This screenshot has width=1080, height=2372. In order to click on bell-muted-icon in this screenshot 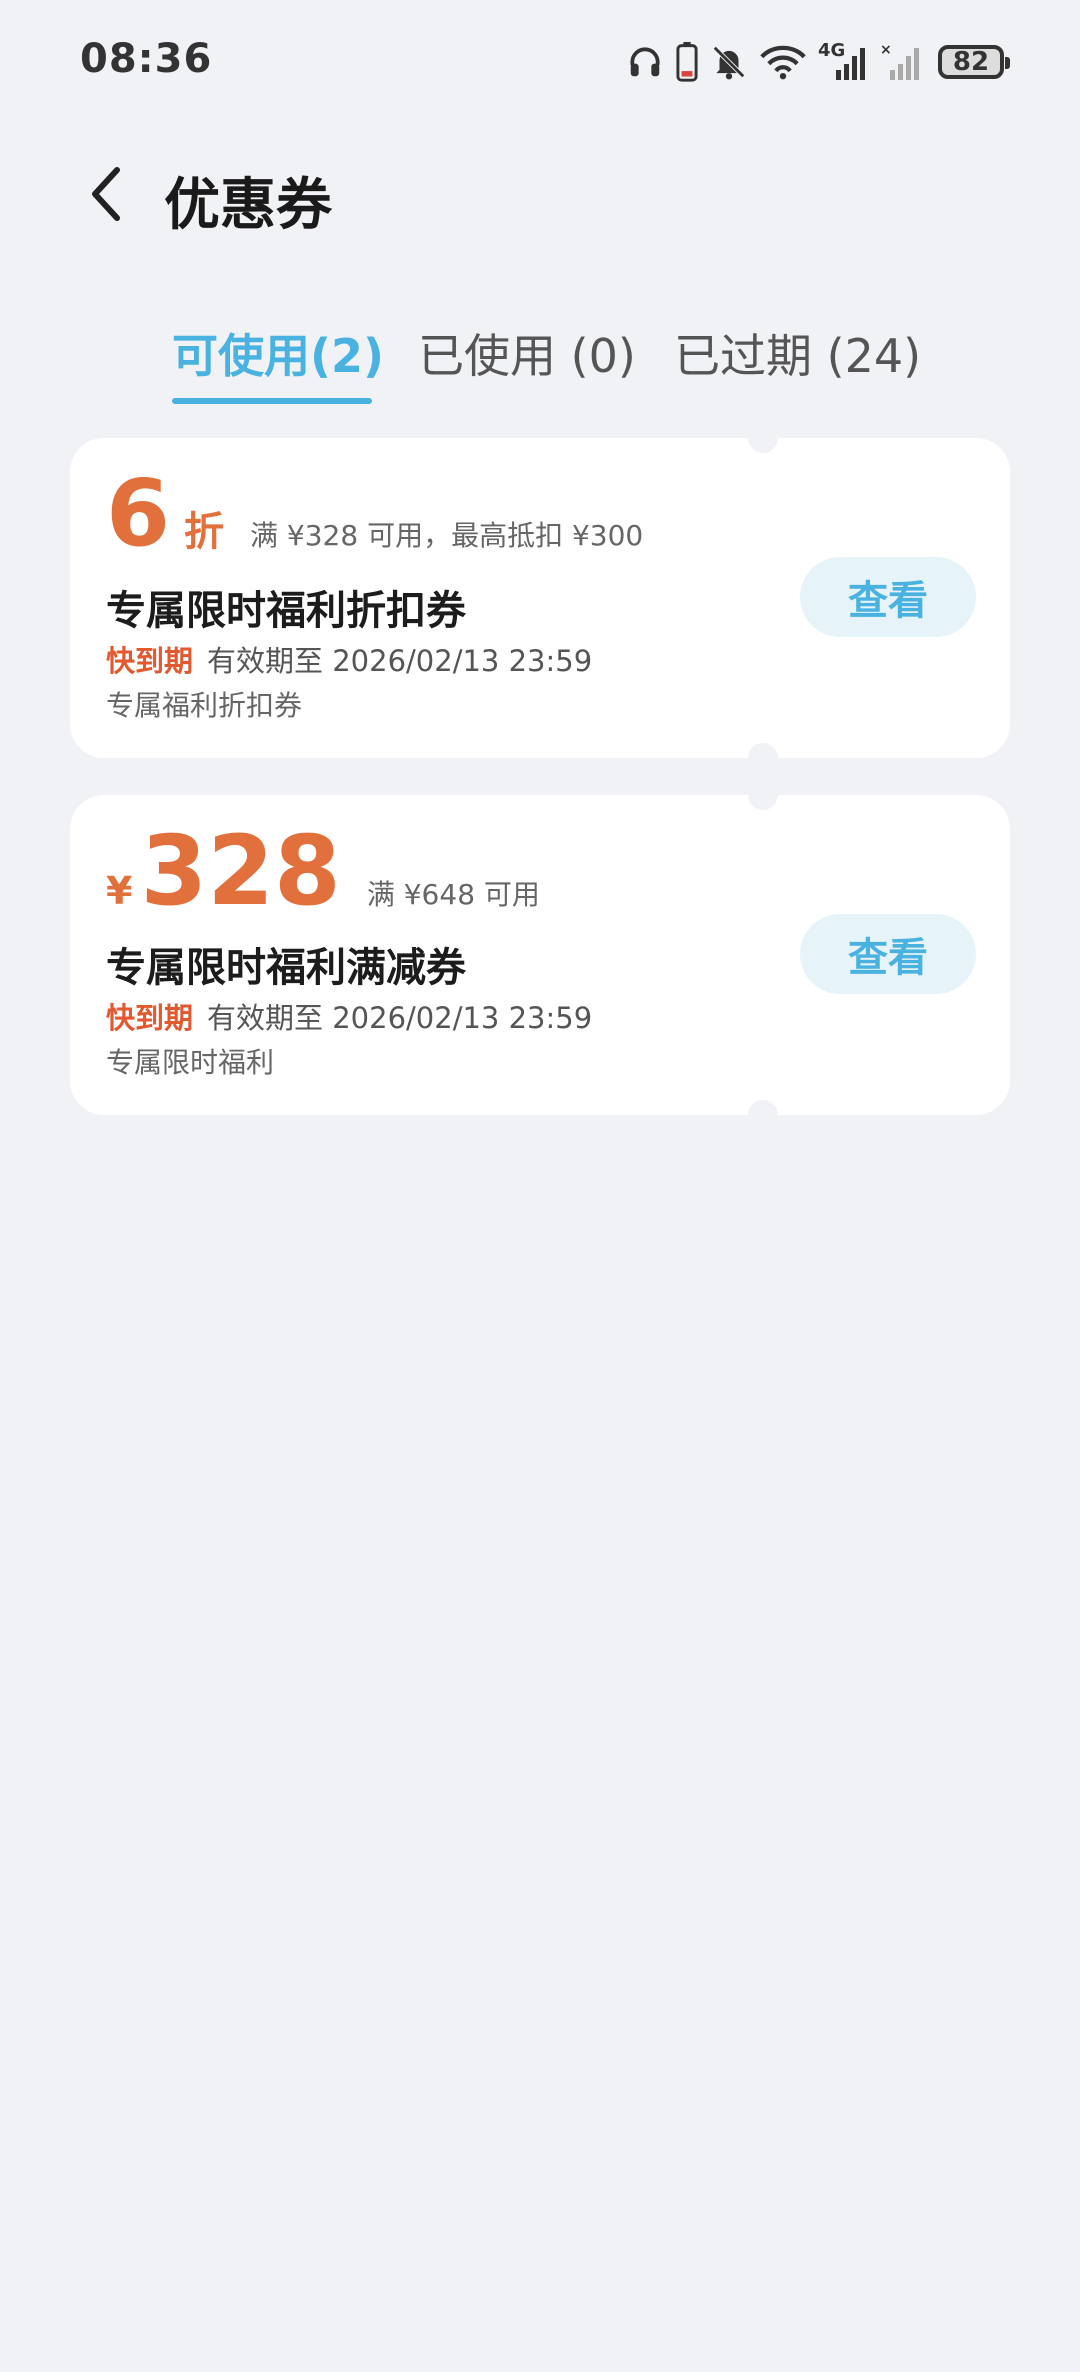, I will do `click(729, 62)`.